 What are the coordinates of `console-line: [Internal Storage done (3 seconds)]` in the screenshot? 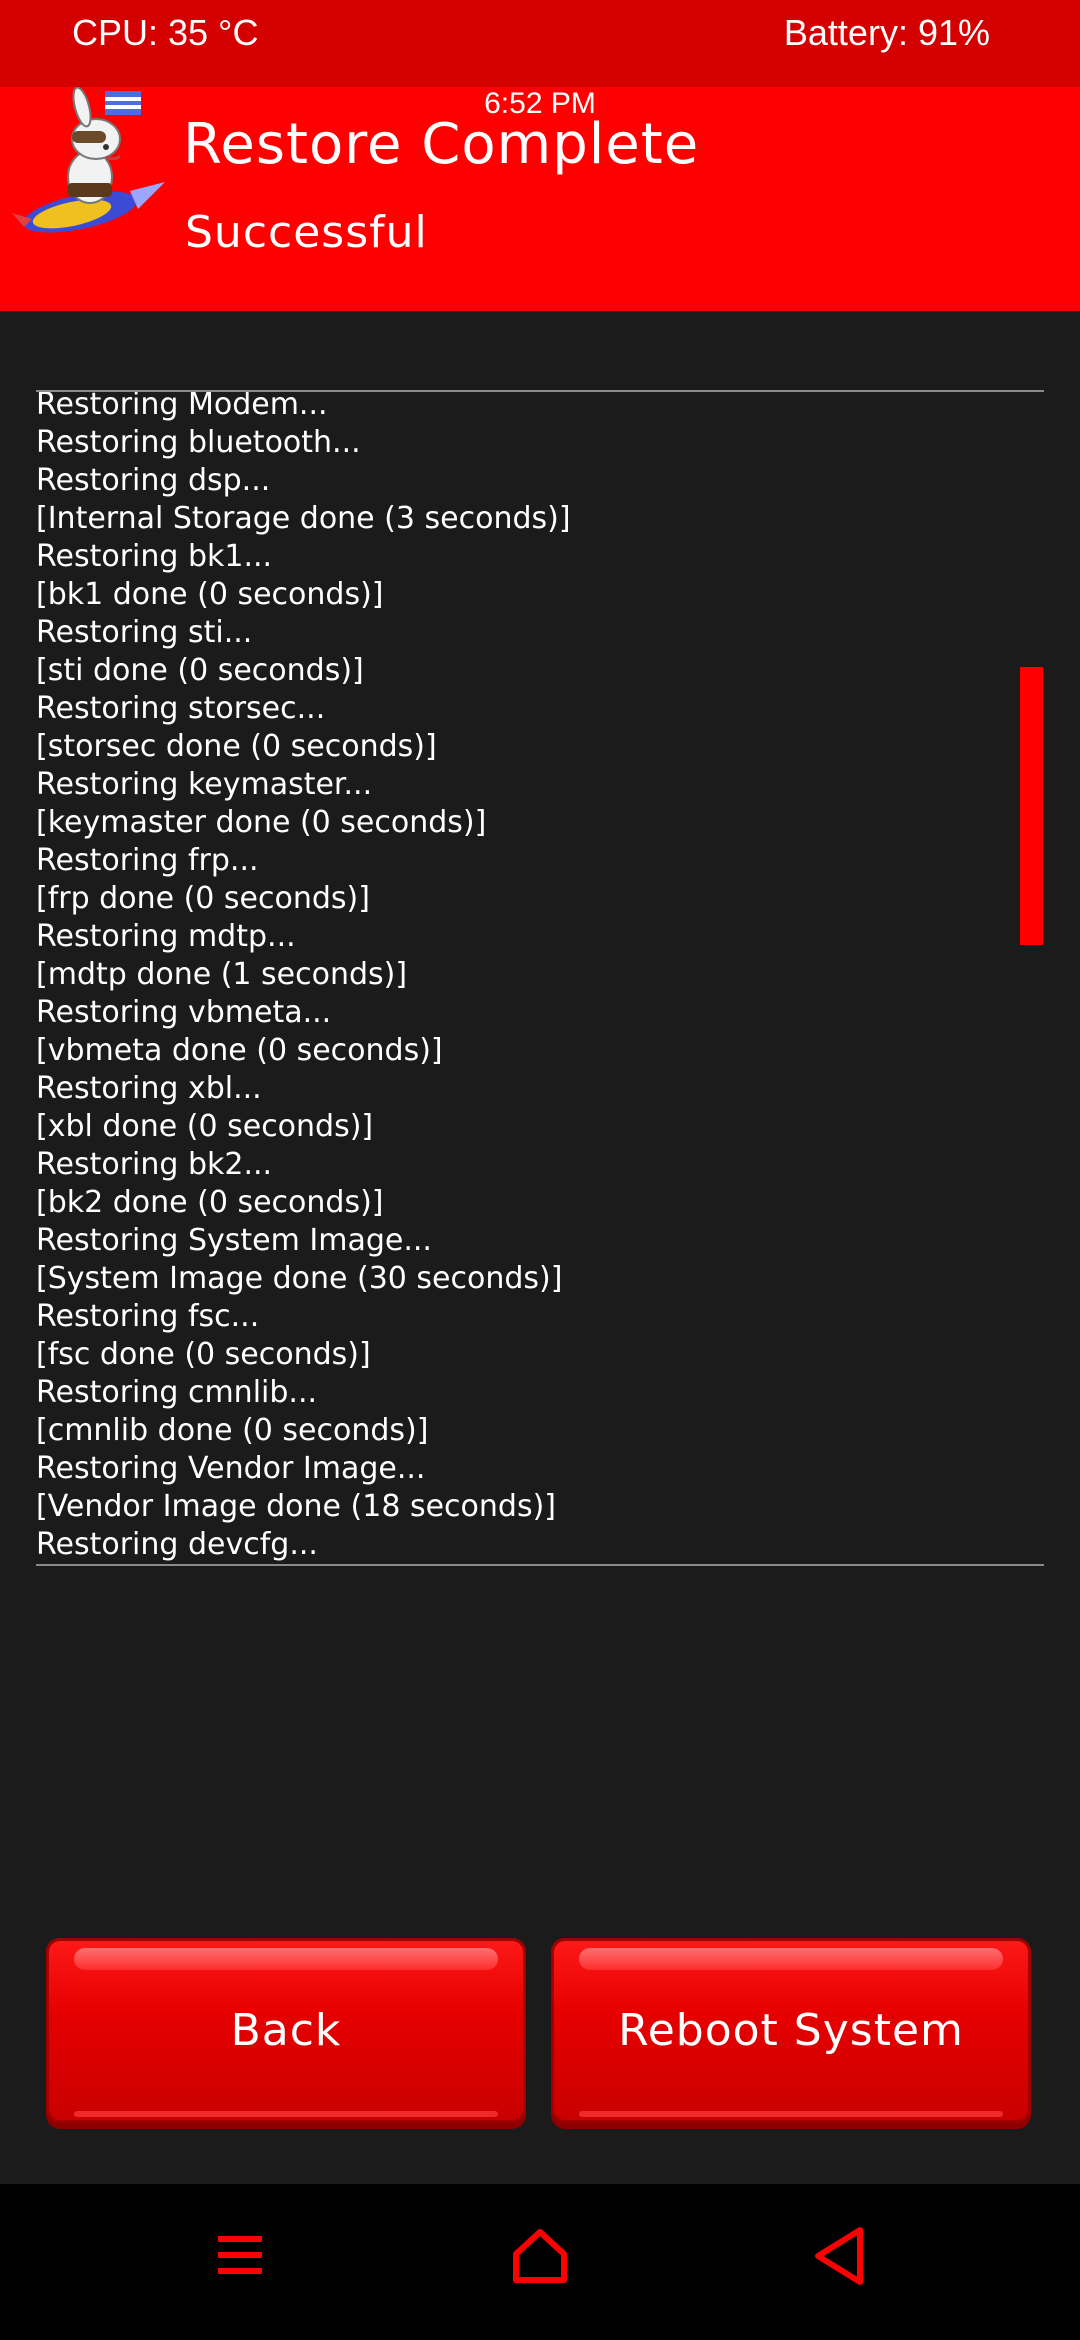 It's located at (303, 518).